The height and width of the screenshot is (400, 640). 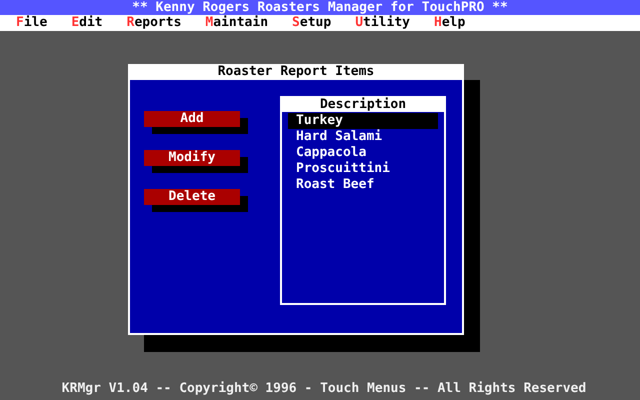 I want to click on menu-item: Reports, so click(x=154, y=23).